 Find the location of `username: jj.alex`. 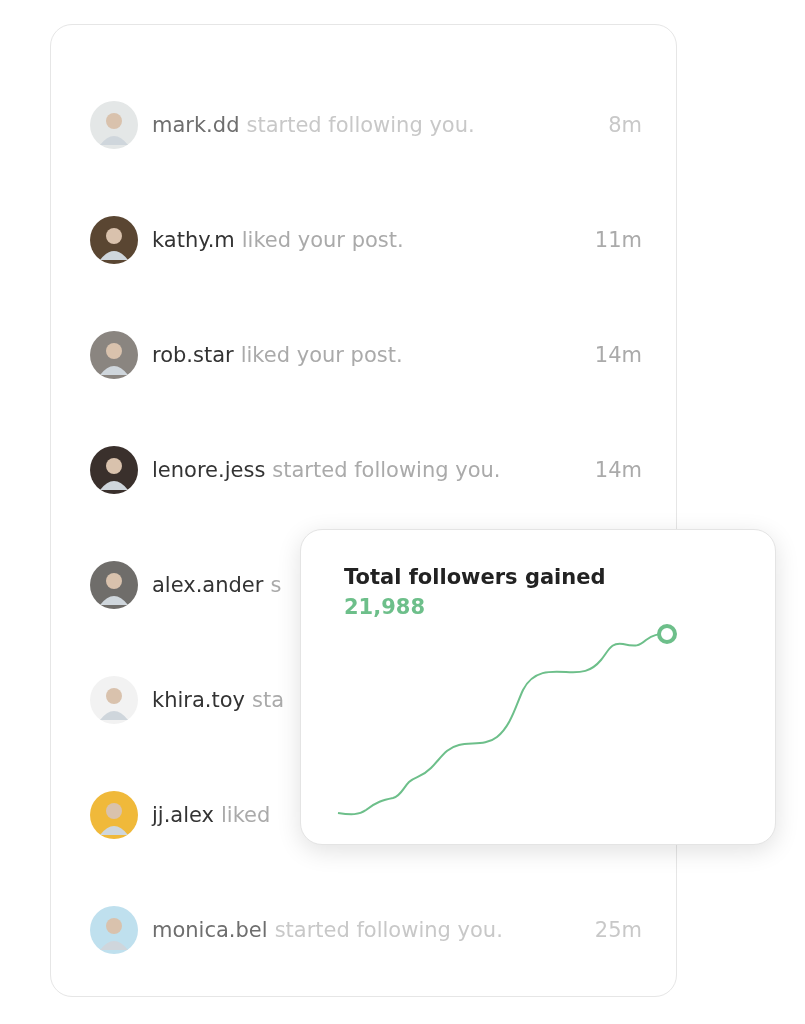

username: jj.alex is located at coordinates (183, 815).